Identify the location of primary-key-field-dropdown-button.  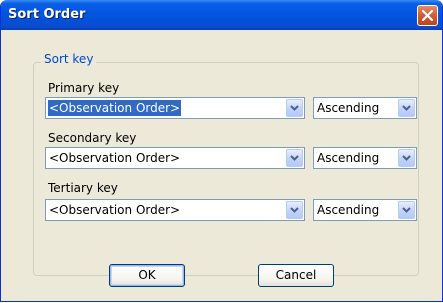
(294, 108).